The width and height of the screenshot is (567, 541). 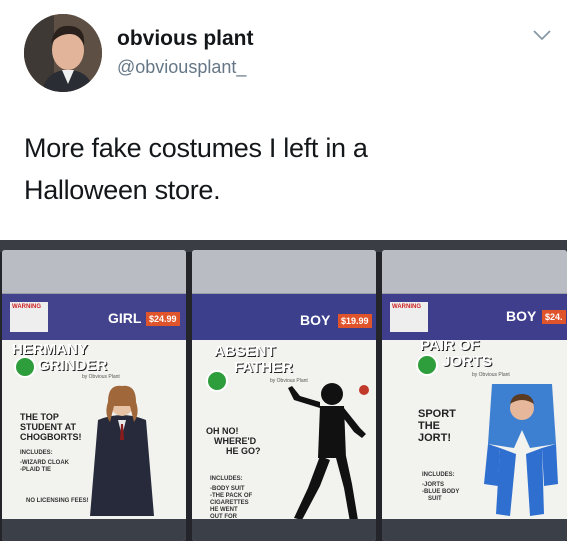 What do you see at coordinates (122, 190) in the screenshot?
I see `tweet-text-line-2: Halloween store.` at bounding box center [122, 190].